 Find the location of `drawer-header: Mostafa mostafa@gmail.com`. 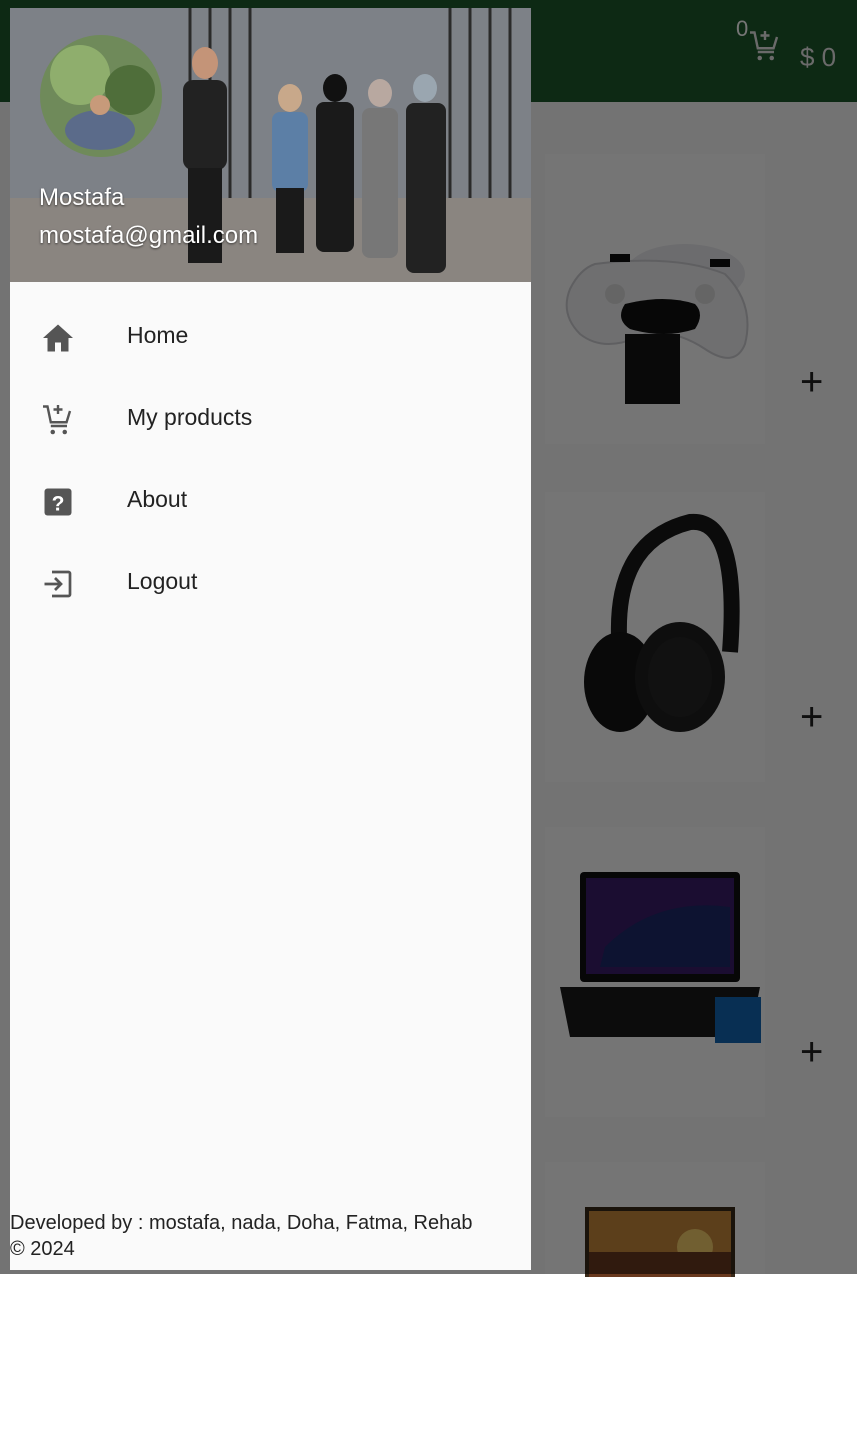

drawer-header: Mostafa mostafa@gmail.com is located at coordinates (270, 145).